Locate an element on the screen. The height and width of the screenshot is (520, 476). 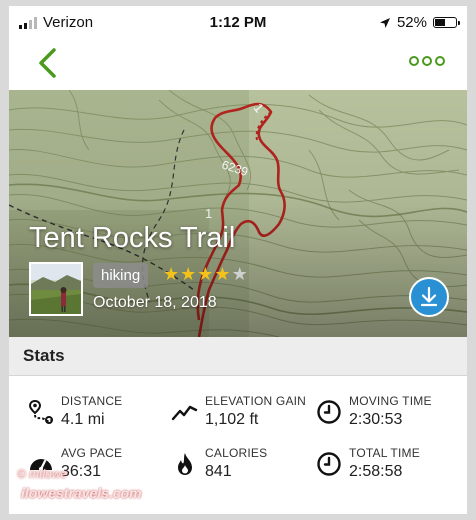
status-right: 52% is located at coordinates (419, 22).